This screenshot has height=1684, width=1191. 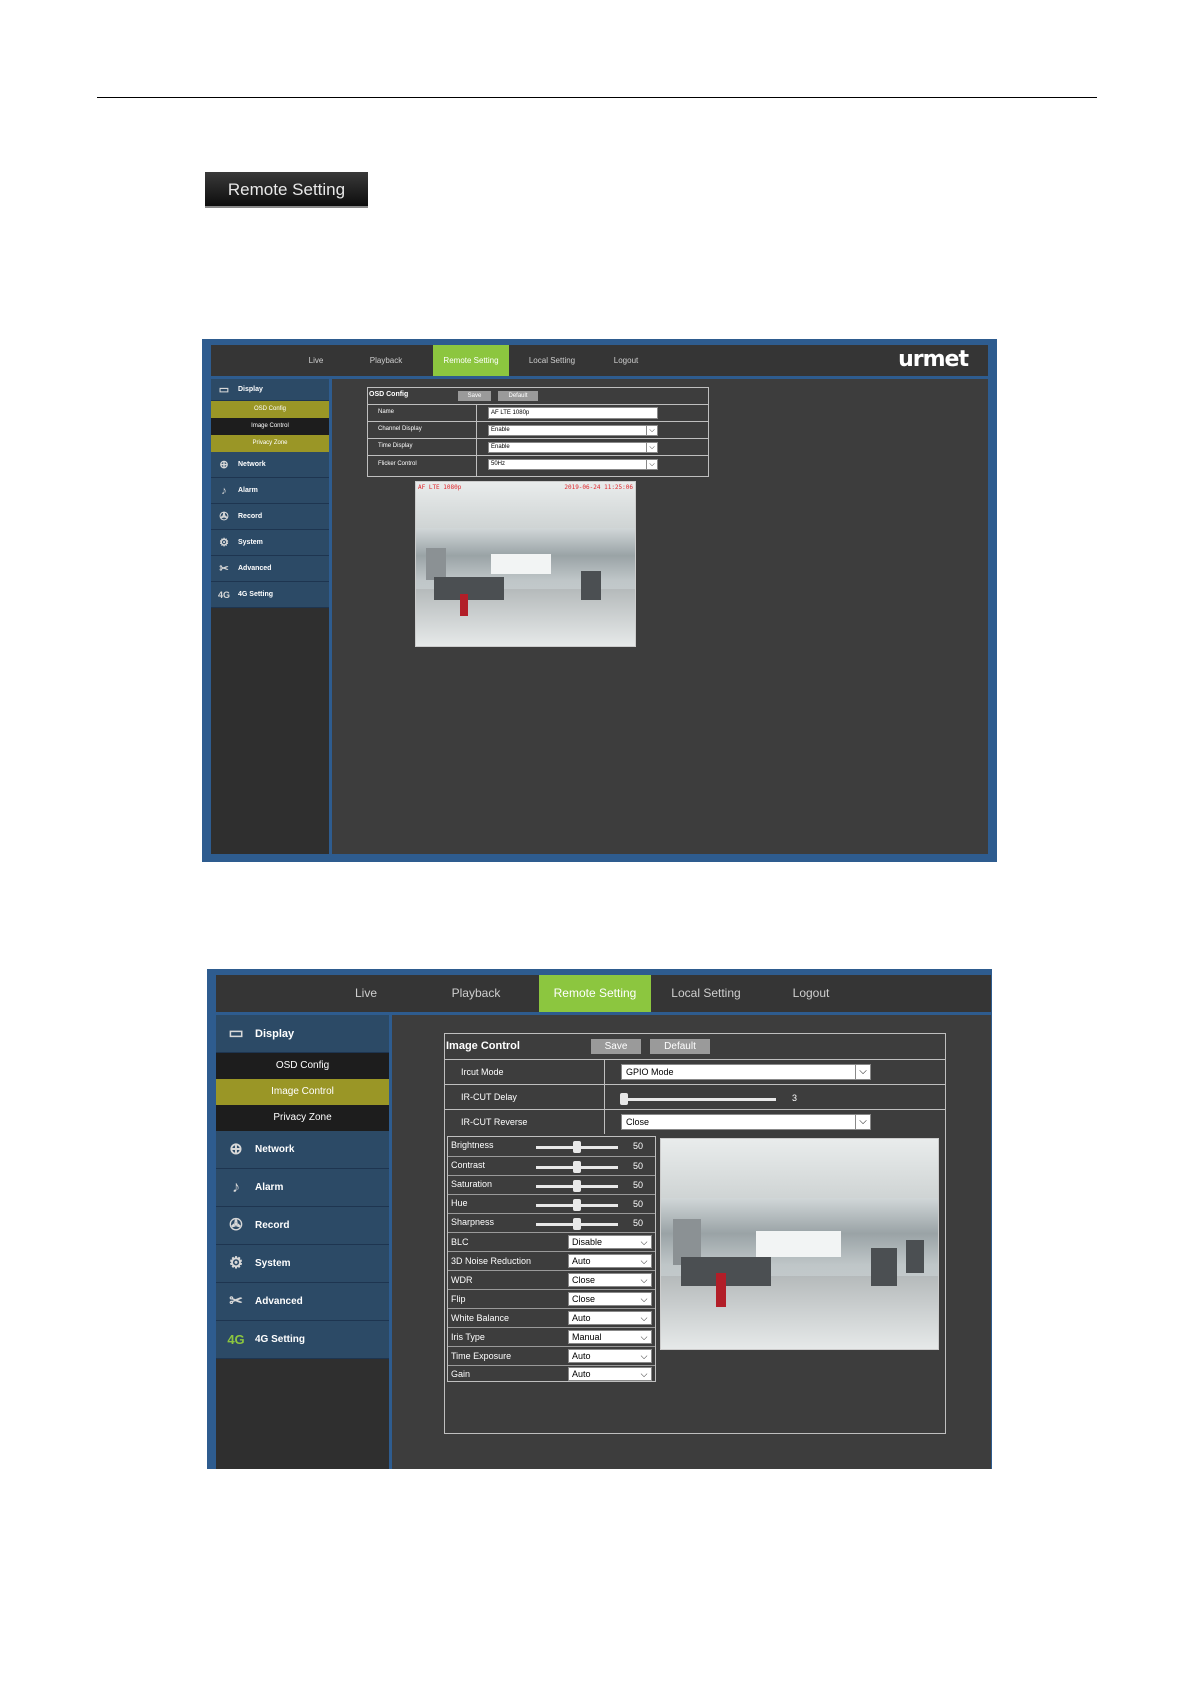 What do you see at coordinates (286, 190) in the screenshot?
I see `remote-setting-button: Remote Setting` at bounding box center [286, 190].